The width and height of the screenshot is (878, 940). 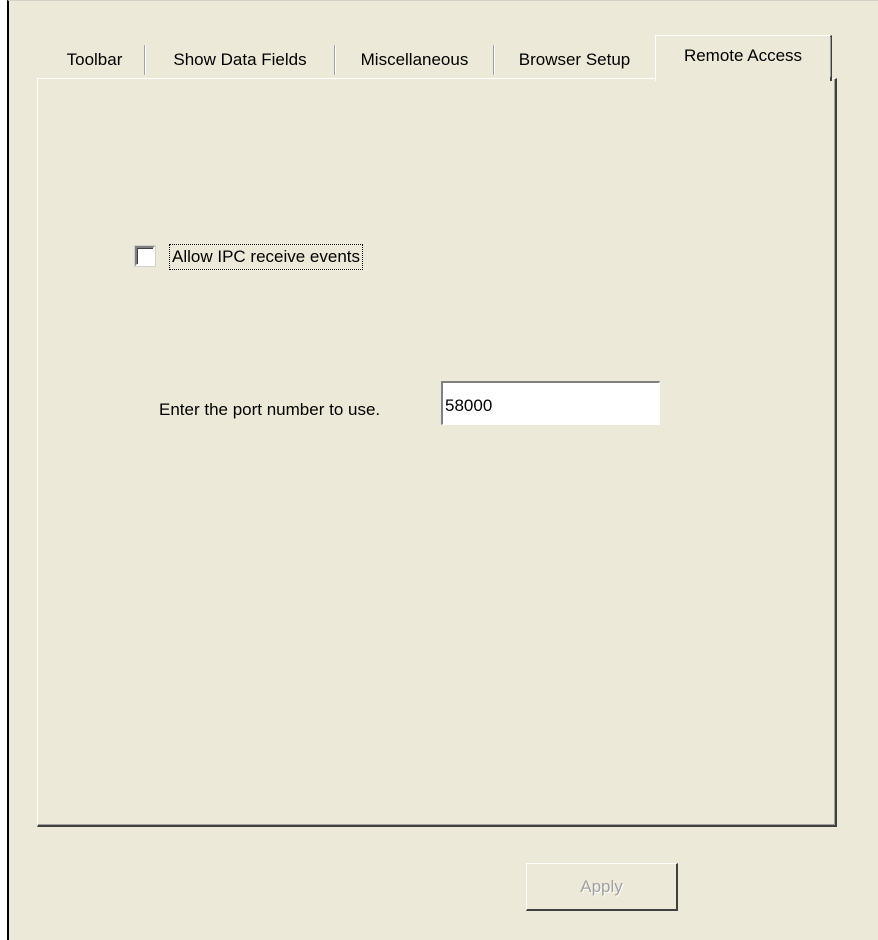 I want to click on tab-toolbar: Toolbar, so click(x=95, y=58).